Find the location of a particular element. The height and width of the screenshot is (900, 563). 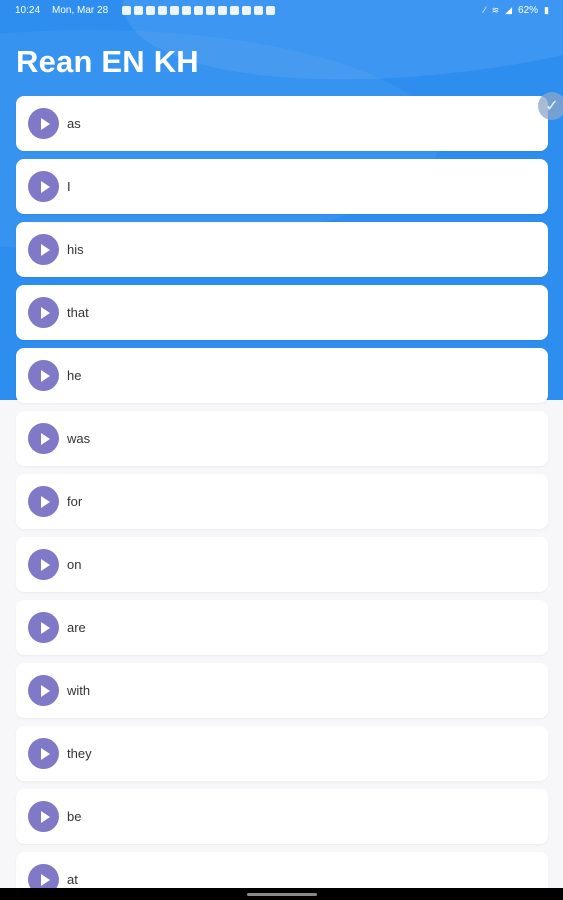

image-icon is located at coordinates (235, 10).